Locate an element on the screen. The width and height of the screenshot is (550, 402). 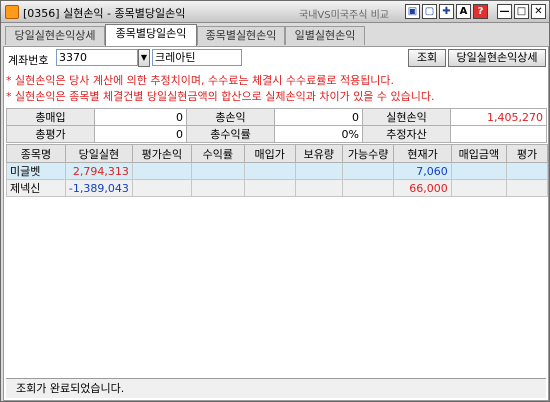
help-icon: ? is located at coordinates (480, 11).